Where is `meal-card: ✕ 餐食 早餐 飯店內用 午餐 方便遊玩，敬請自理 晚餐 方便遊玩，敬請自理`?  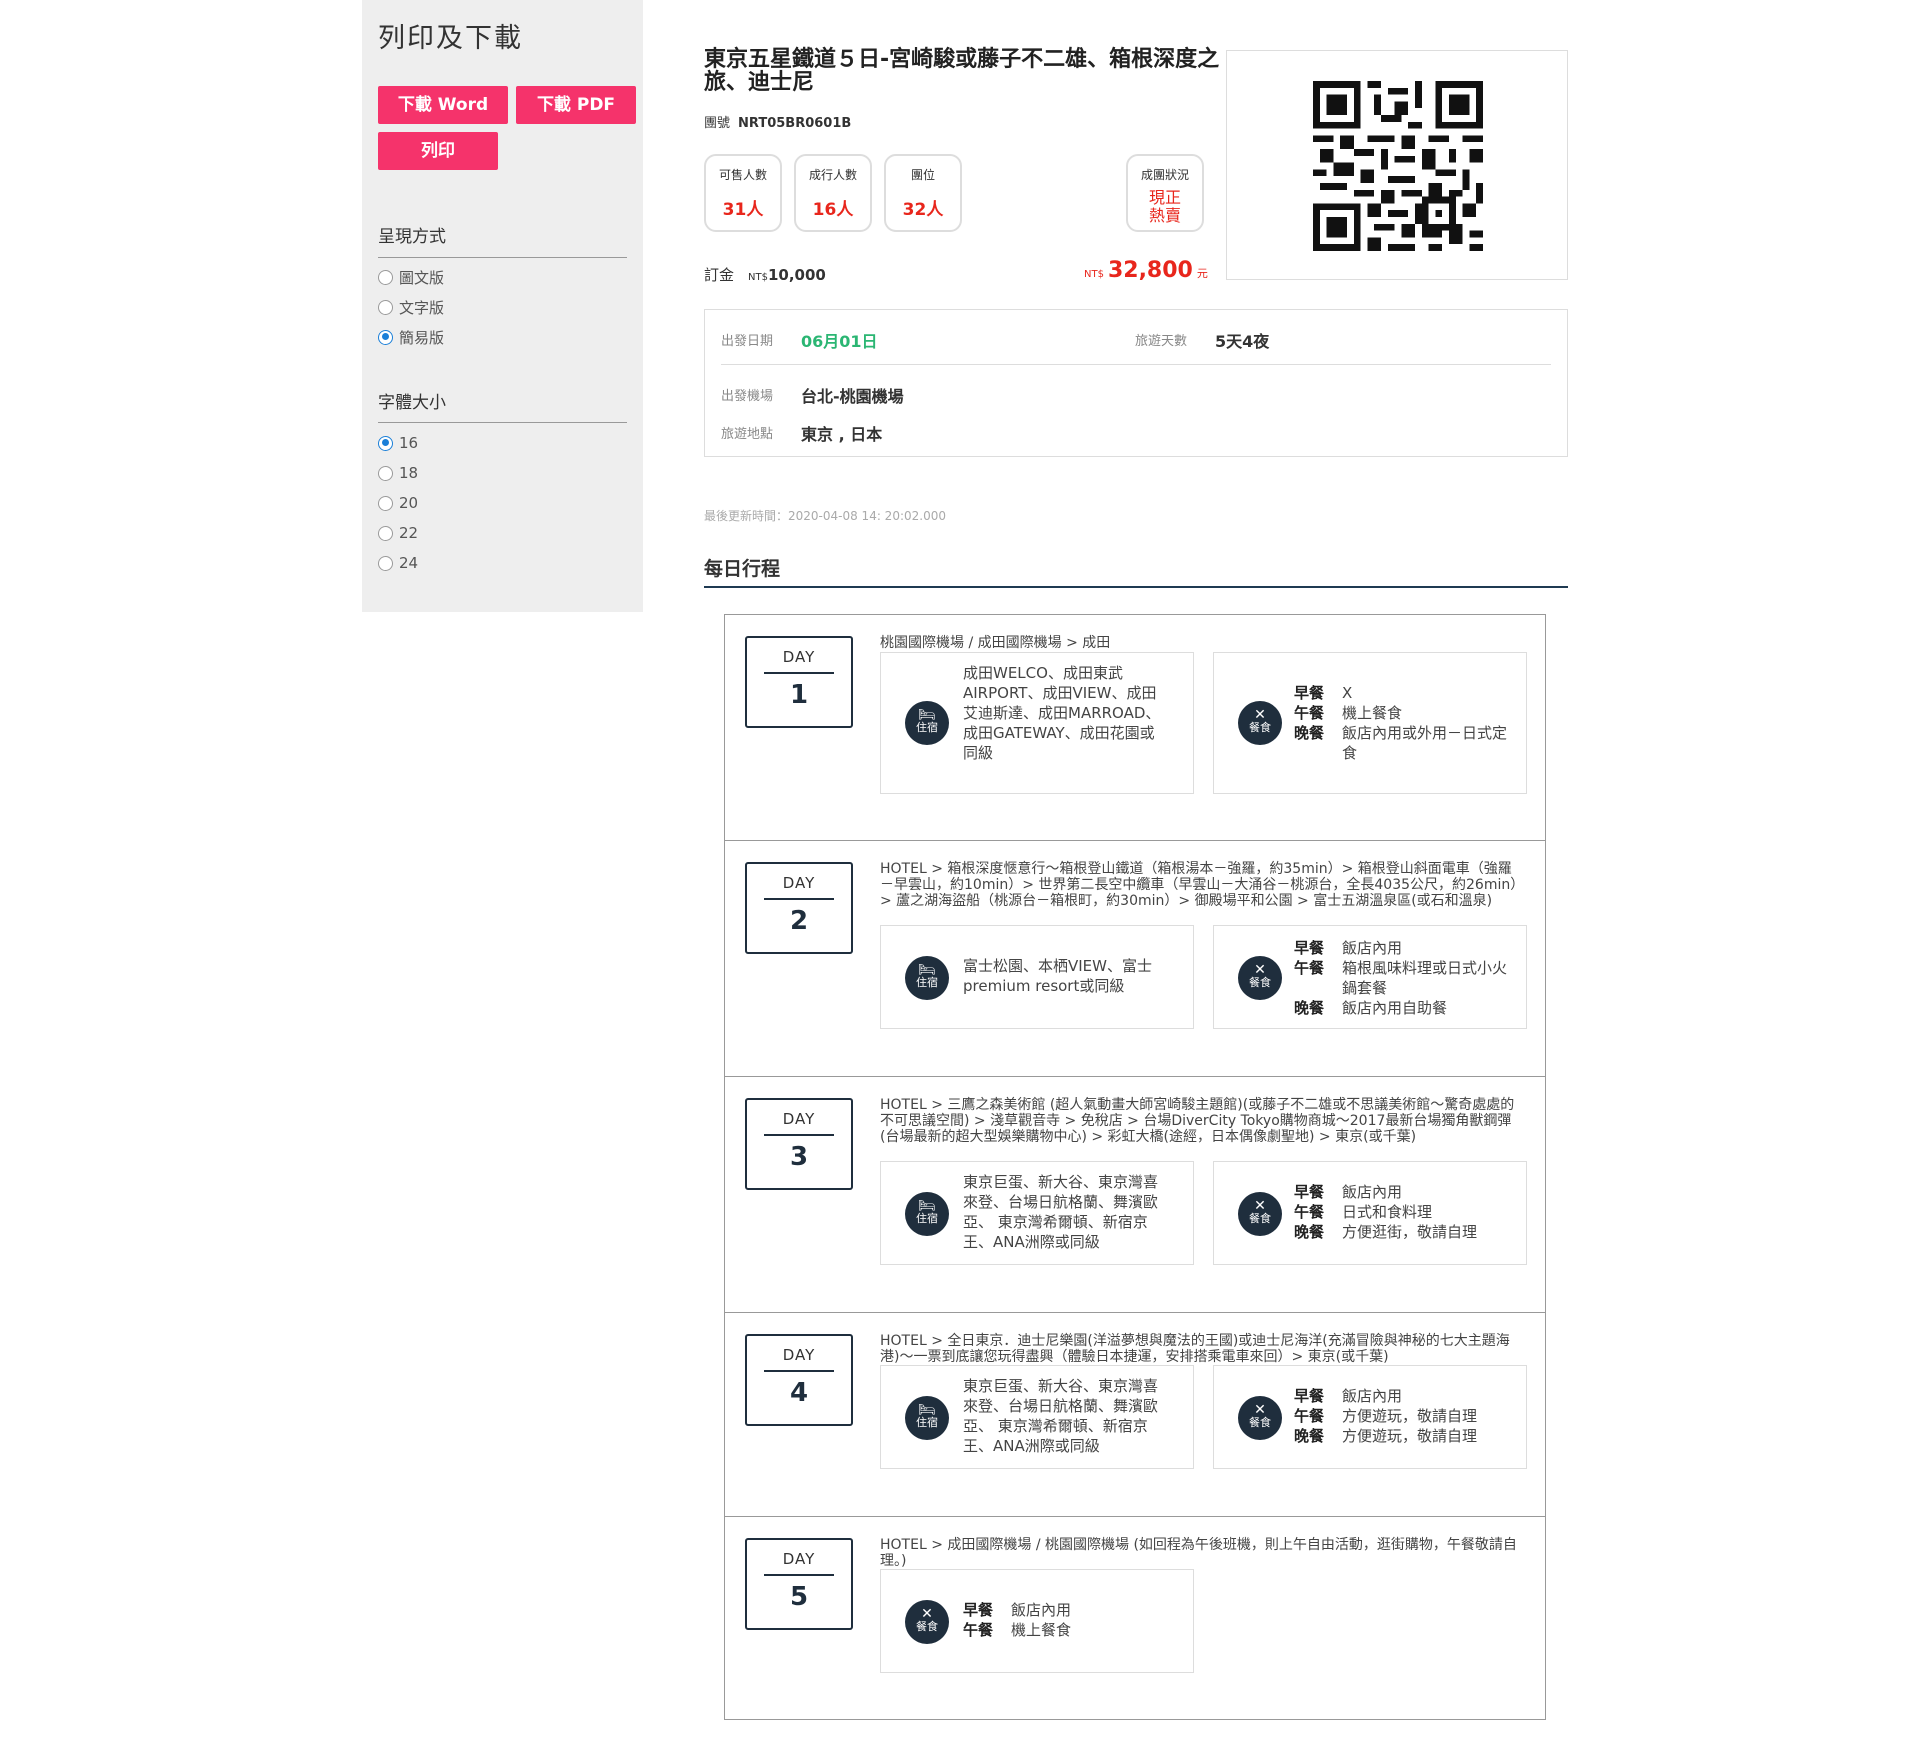 meal-card: ✕ 餐食 早餐 飯店內用 午餐 方便遊玩，敬請自理 晚餐 方便遊玩，敬請自理 is located at coordinates (1370, 1417).